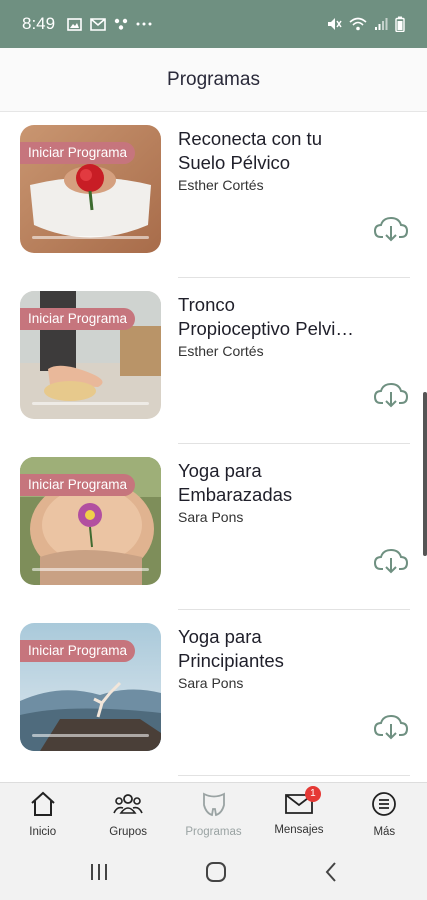  Describe the element at coordinates (299, 830) in the screenshot. I see `tab-label: Mensajes` at that location.